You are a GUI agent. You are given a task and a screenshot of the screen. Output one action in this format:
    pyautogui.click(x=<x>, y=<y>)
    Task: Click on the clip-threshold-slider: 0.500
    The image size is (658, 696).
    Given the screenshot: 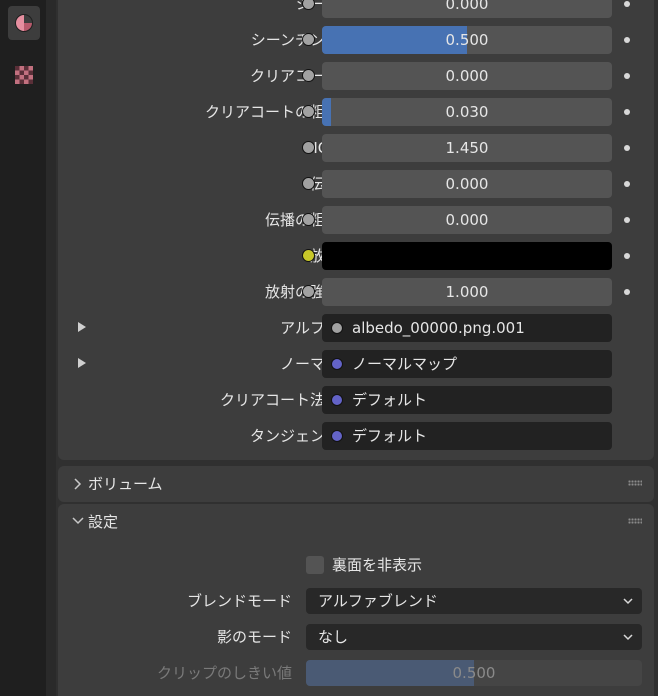 What is the action you would take?
    pyautogui.click(x=474, y=673)
    